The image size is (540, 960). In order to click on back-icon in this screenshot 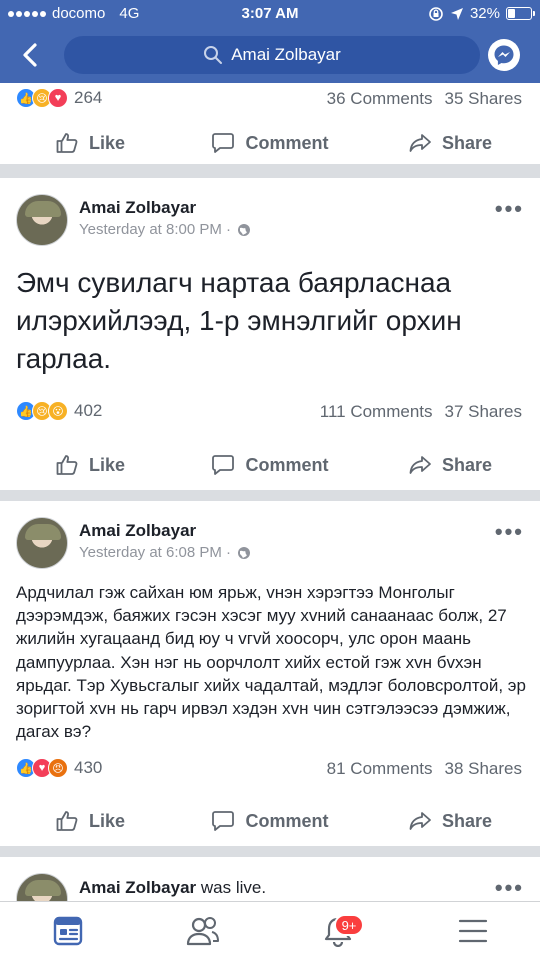, I will do `click(30, 55)`.